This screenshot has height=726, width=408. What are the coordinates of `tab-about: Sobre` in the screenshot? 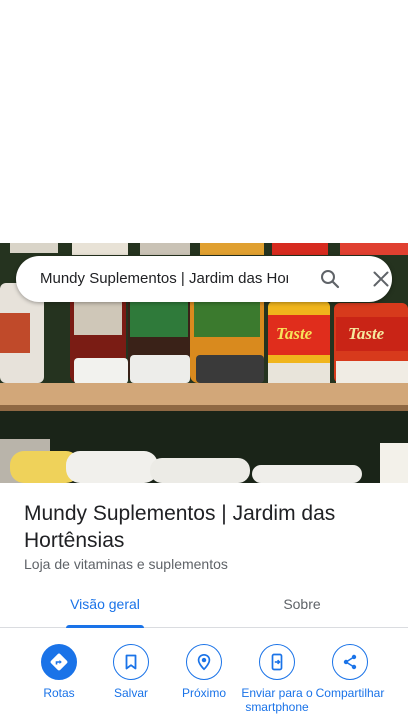 It's located at (302, 606).